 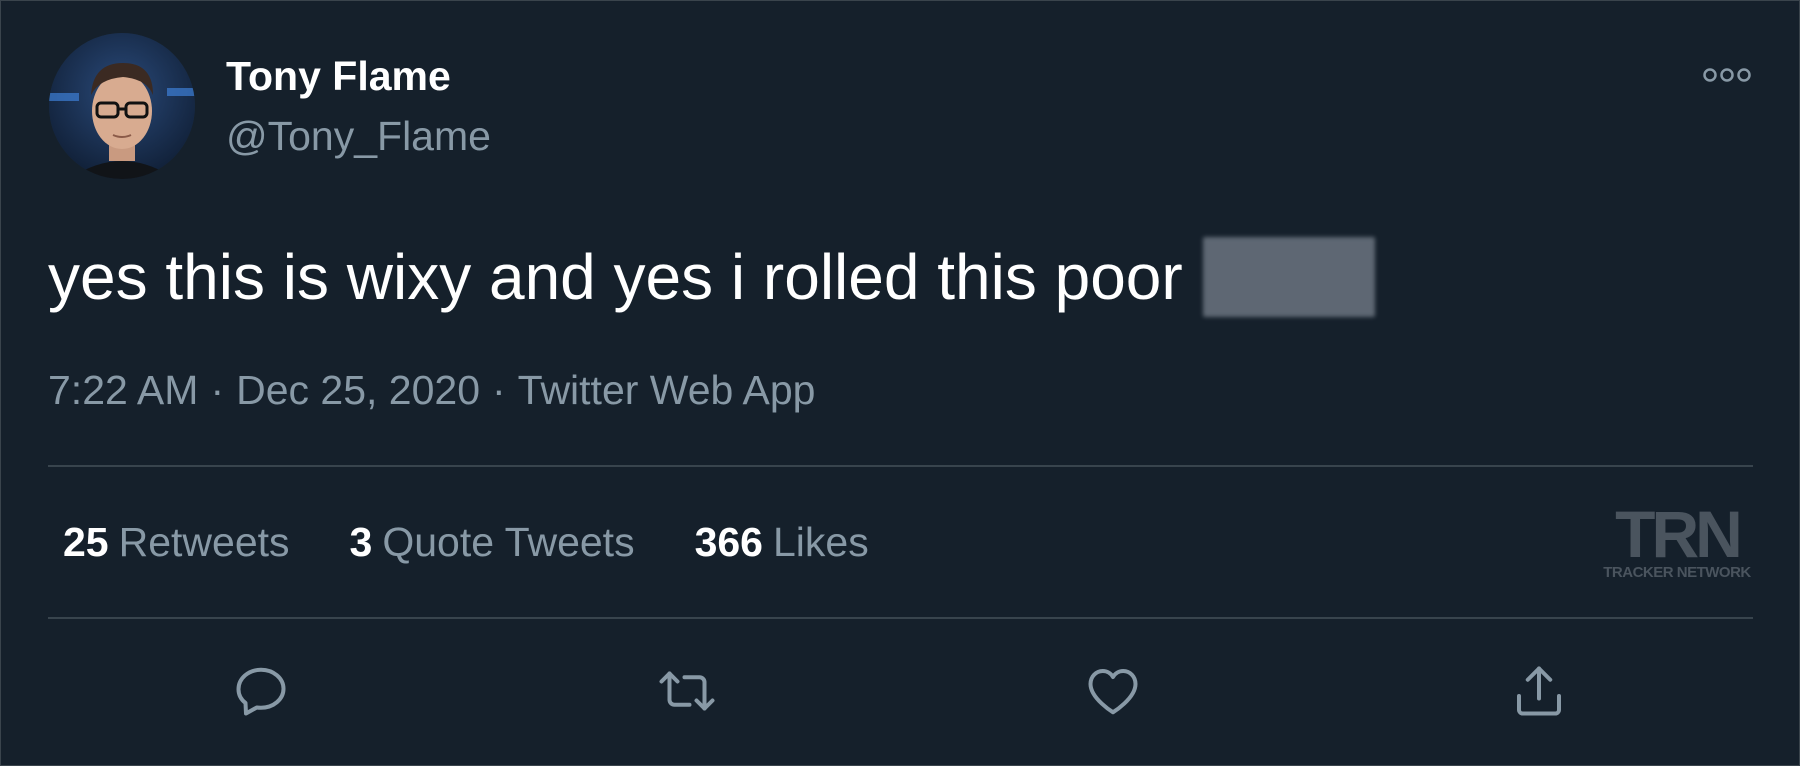 What do you see at coordinates (358, 390) in the screenshot?
I see `tweet-date: Dec 25, 2020` at bounding box center [358, 390].